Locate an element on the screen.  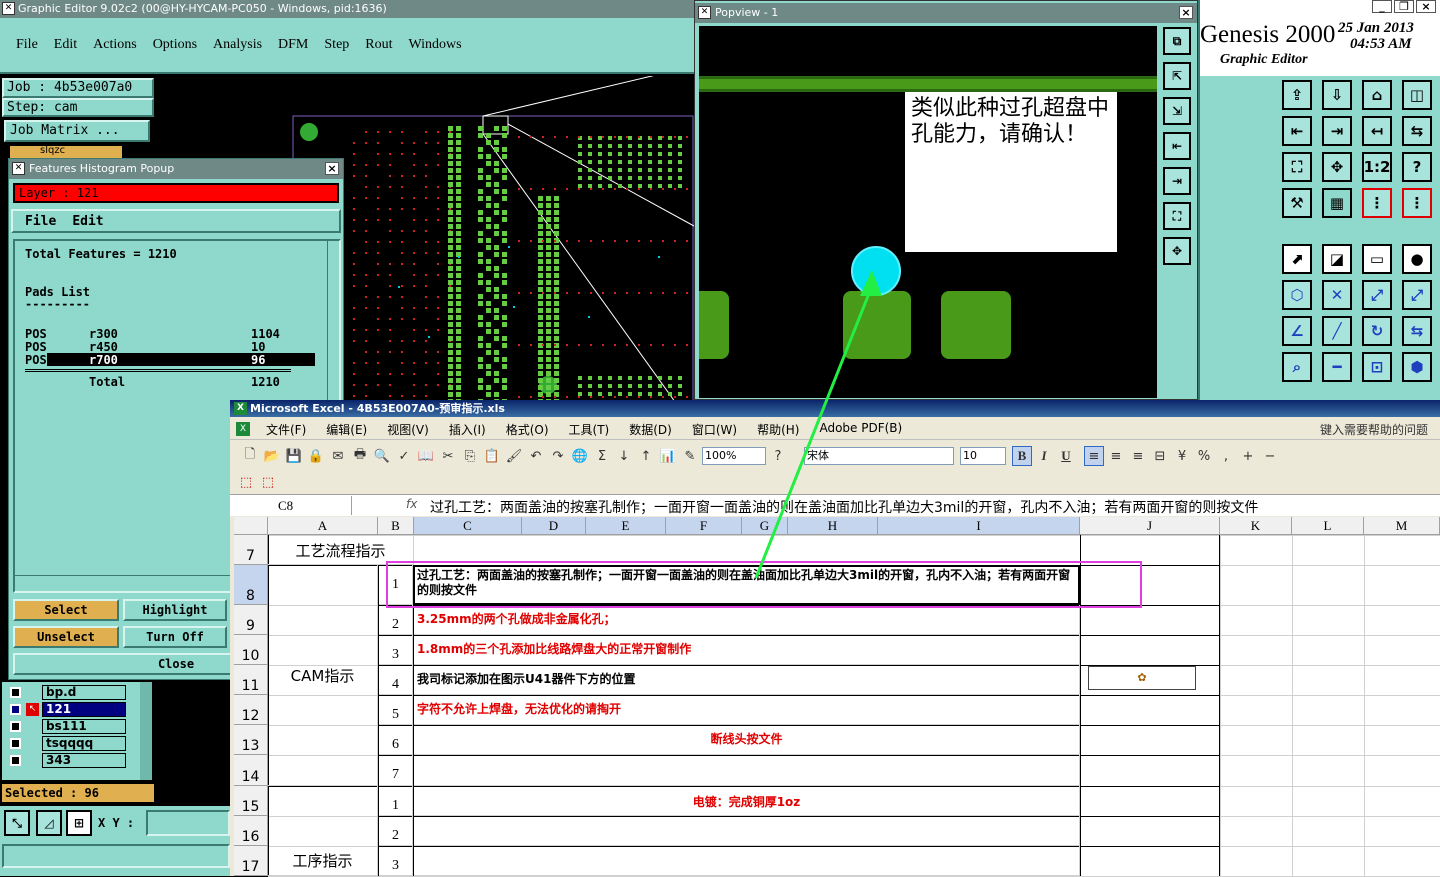
italic-button: I is located at coordinates (1044, 456).